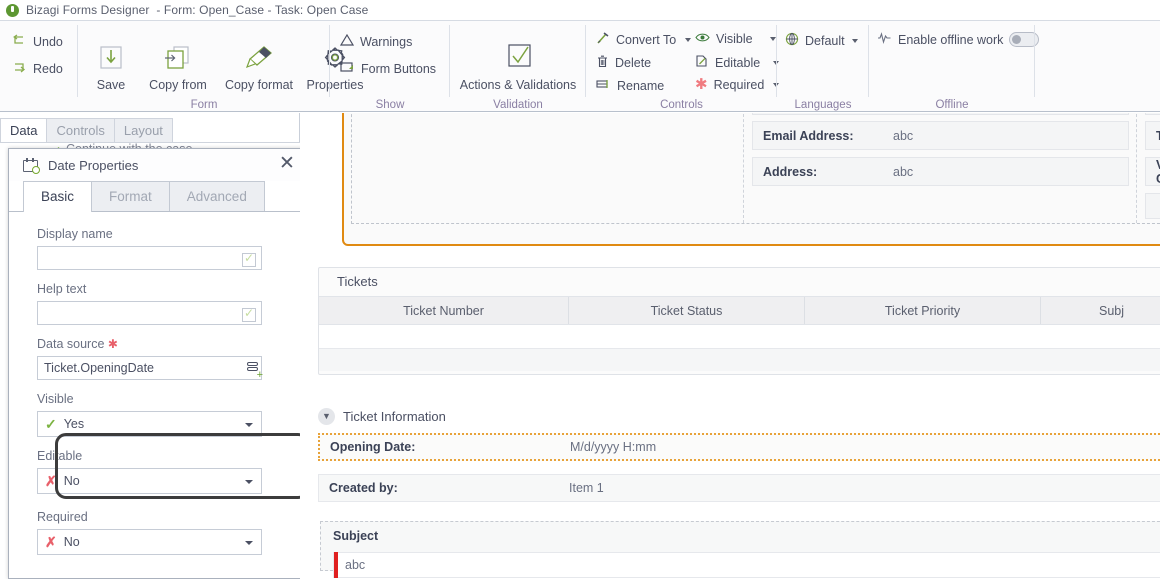  What do you see at coordinates (149, 258) in the screenshot?
I see `display-name-input` at bounding box center [149, 258].